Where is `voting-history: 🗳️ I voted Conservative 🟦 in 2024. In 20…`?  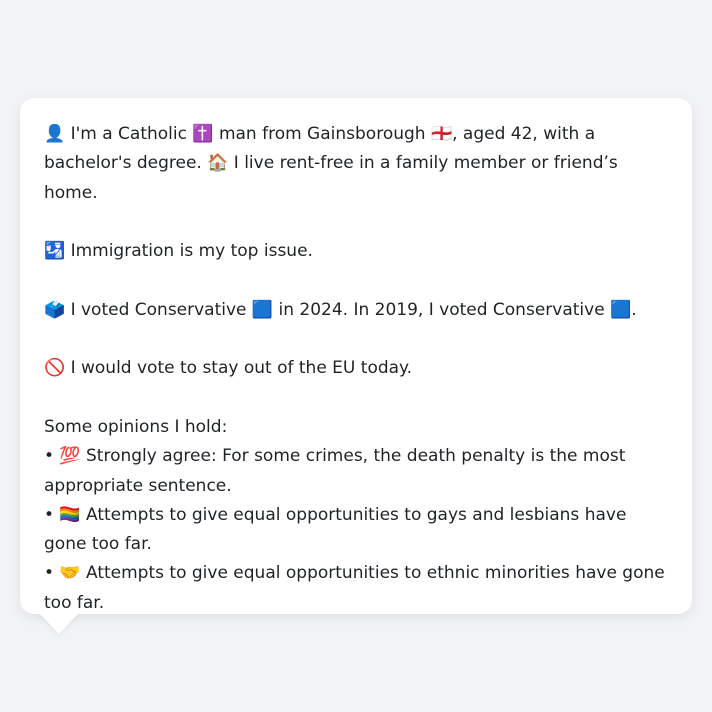 voting-history: 🗳️ I voted Conservative 🟦 in 2024. In 20… is located at coordinates (340, 309).